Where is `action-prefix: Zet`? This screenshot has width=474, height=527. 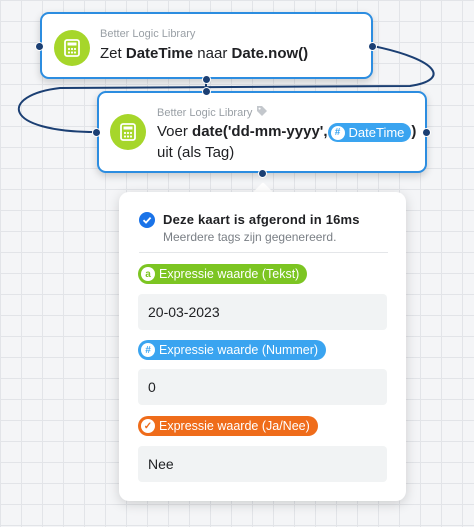 action-prefix: Zet is located at coordinates (111, 53).